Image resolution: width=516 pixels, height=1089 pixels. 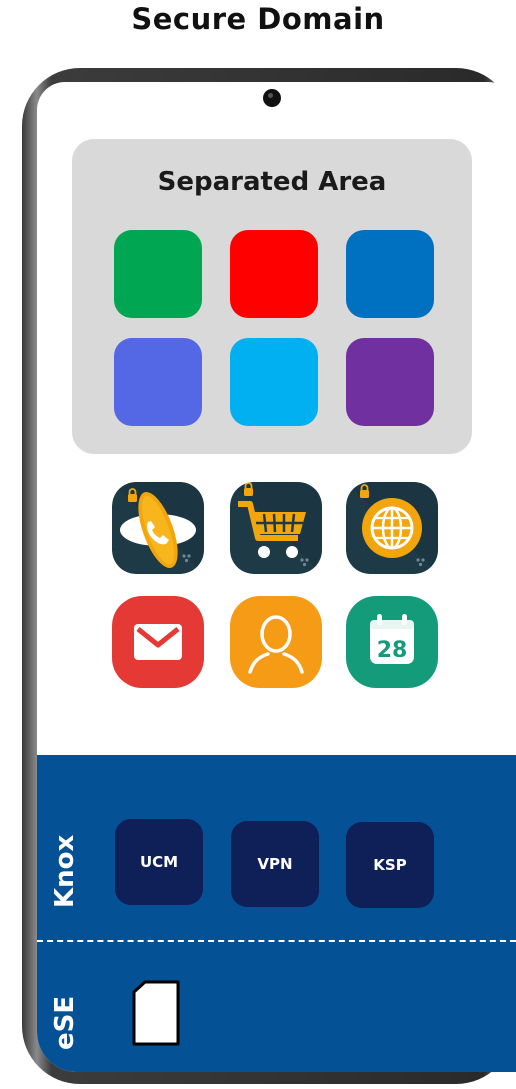 I want to click on app-tile-purple, so click(x=390, y=382).